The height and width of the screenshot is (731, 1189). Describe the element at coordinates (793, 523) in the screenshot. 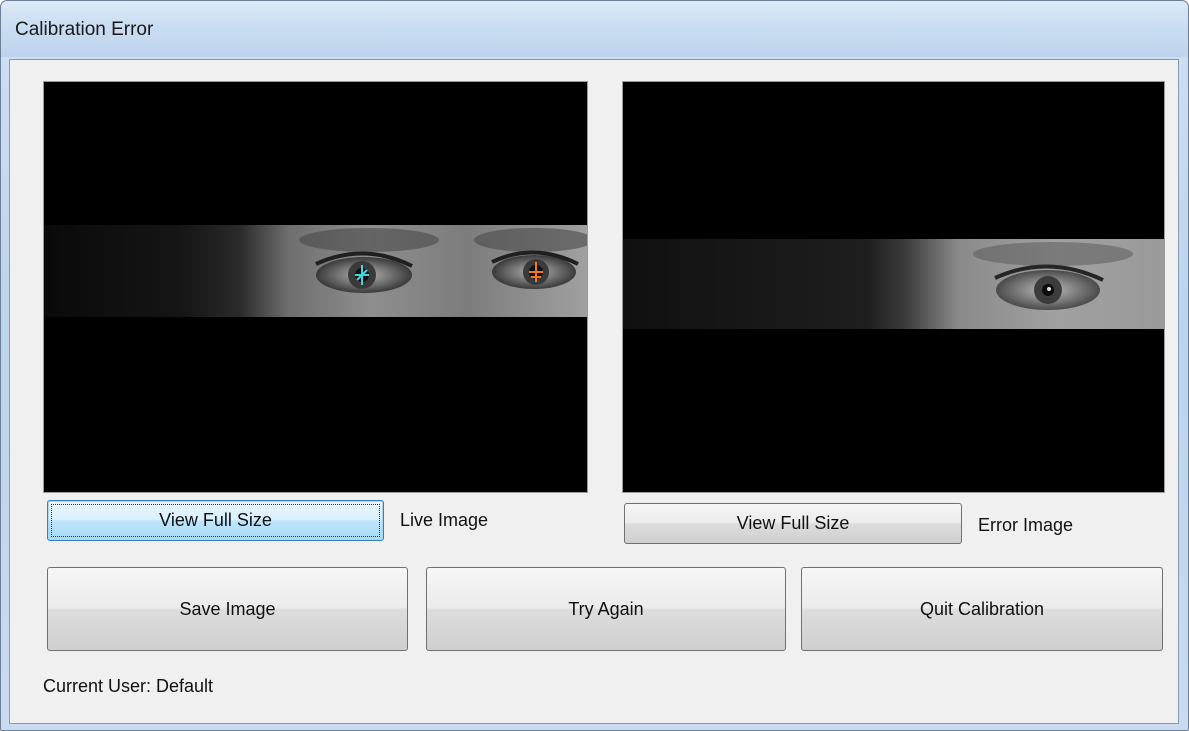

I see `error-view-full-size-button: View Full Size` at that location.